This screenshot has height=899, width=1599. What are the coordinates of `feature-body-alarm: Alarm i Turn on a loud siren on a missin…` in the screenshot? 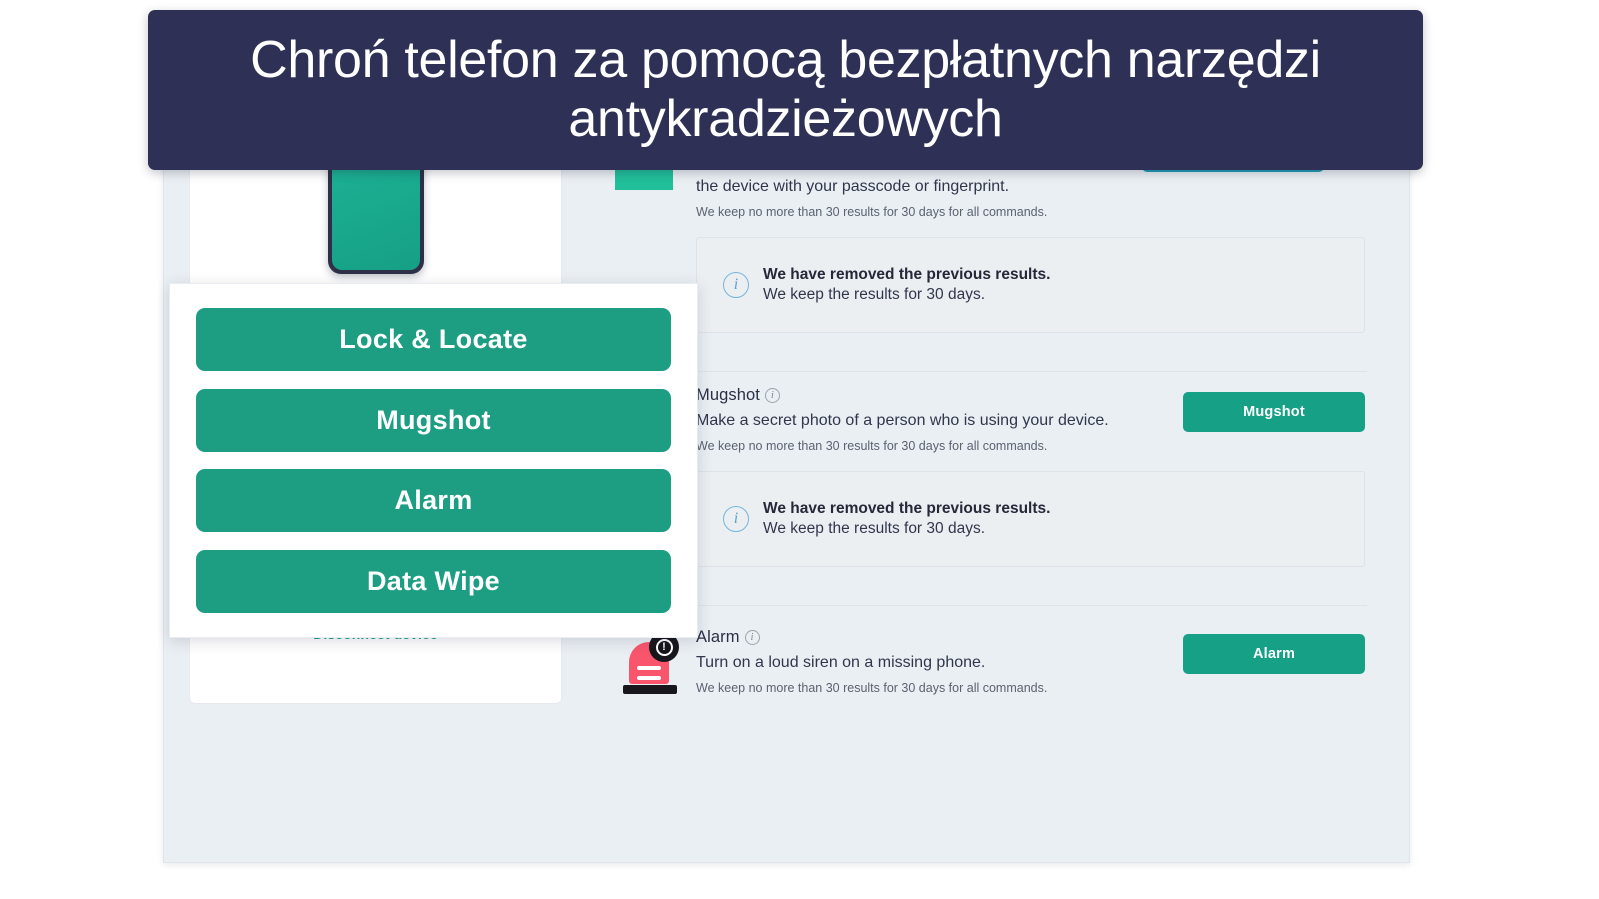 It's located at (939, 661).